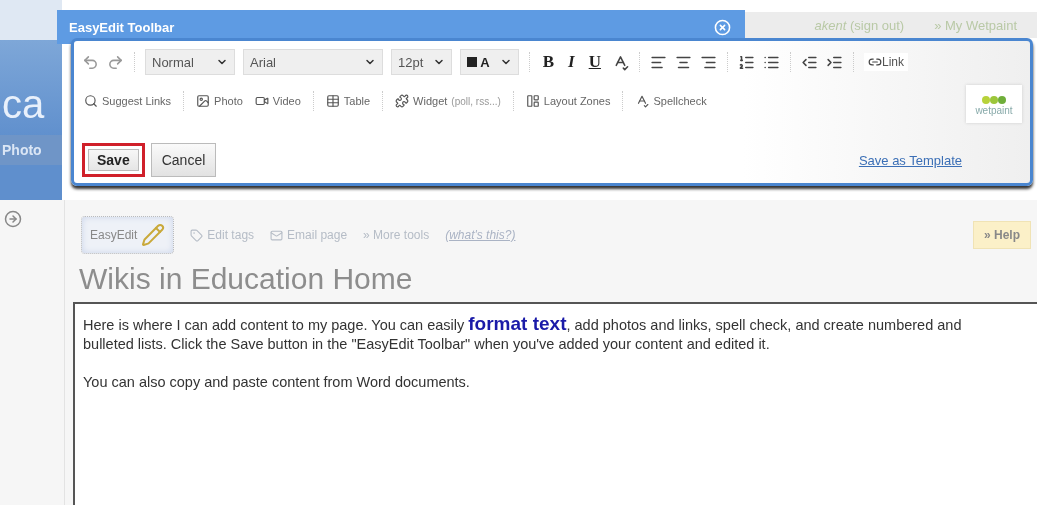  What do you see at coordinates (122, 27) in the screenshot?
I see `toolbar-title: EasyEdit Toolbar` at bounding box center [122, 27].